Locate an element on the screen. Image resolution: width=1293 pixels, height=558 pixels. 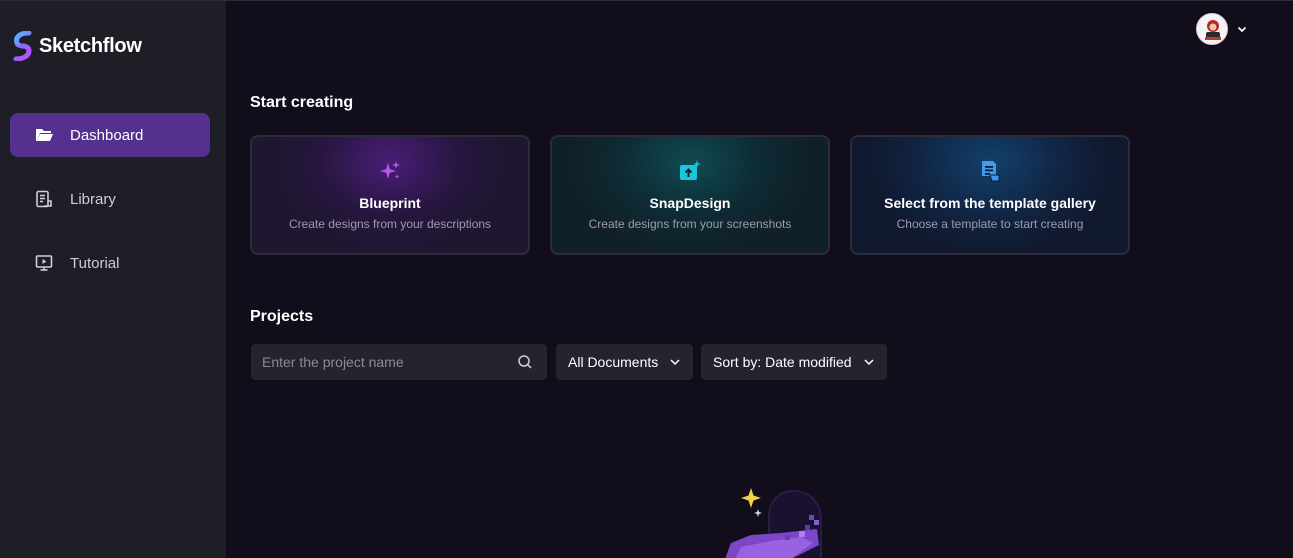
app-name: Sketchflow is located at coordinates (90, 45).